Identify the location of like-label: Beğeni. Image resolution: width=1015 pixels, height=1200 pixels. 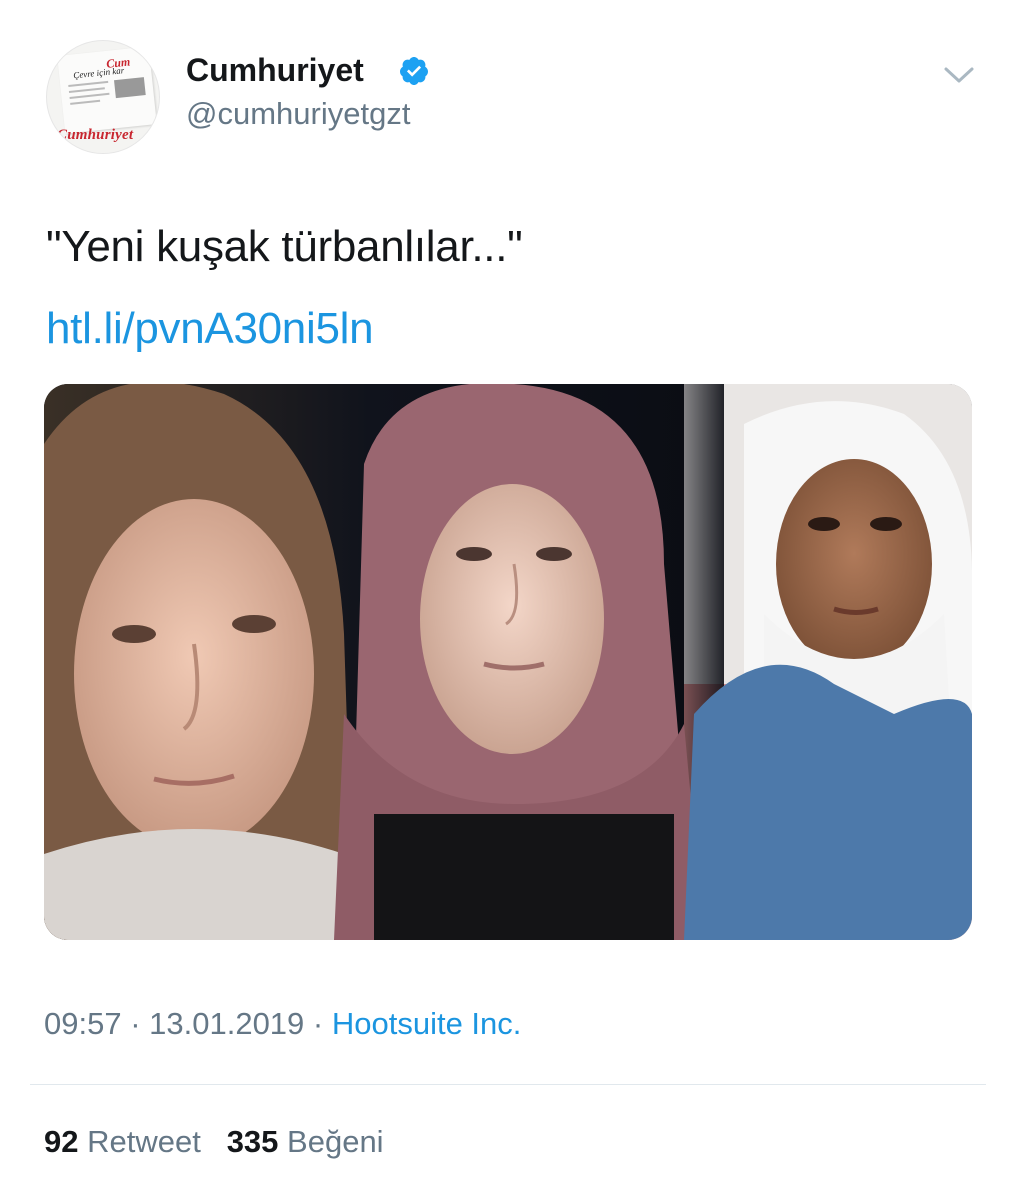
(335, 1141).